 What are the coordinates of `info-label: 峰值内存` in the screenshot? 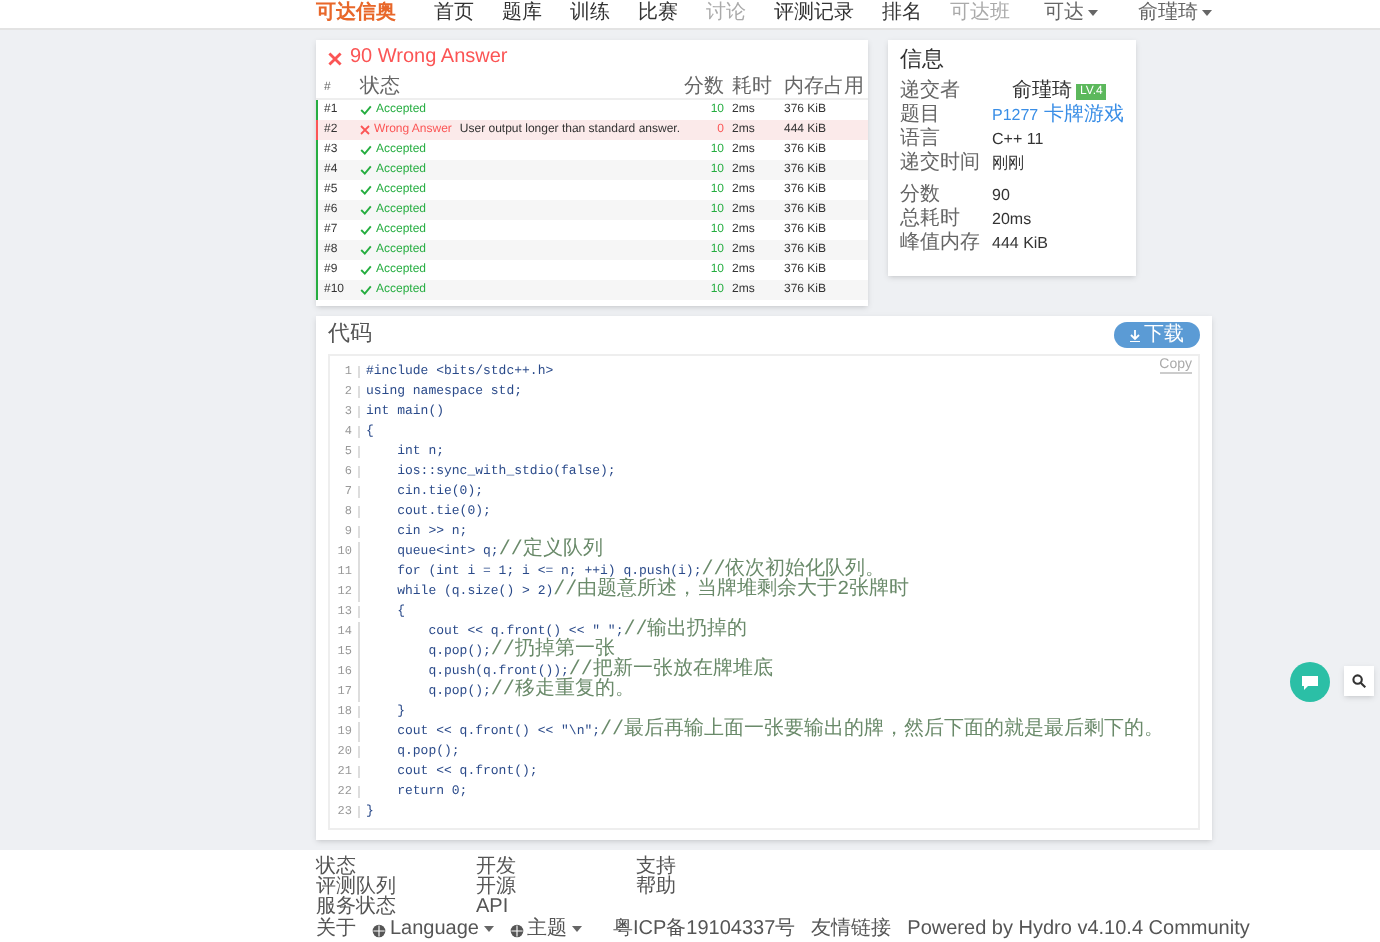 It's located at (941, 244).